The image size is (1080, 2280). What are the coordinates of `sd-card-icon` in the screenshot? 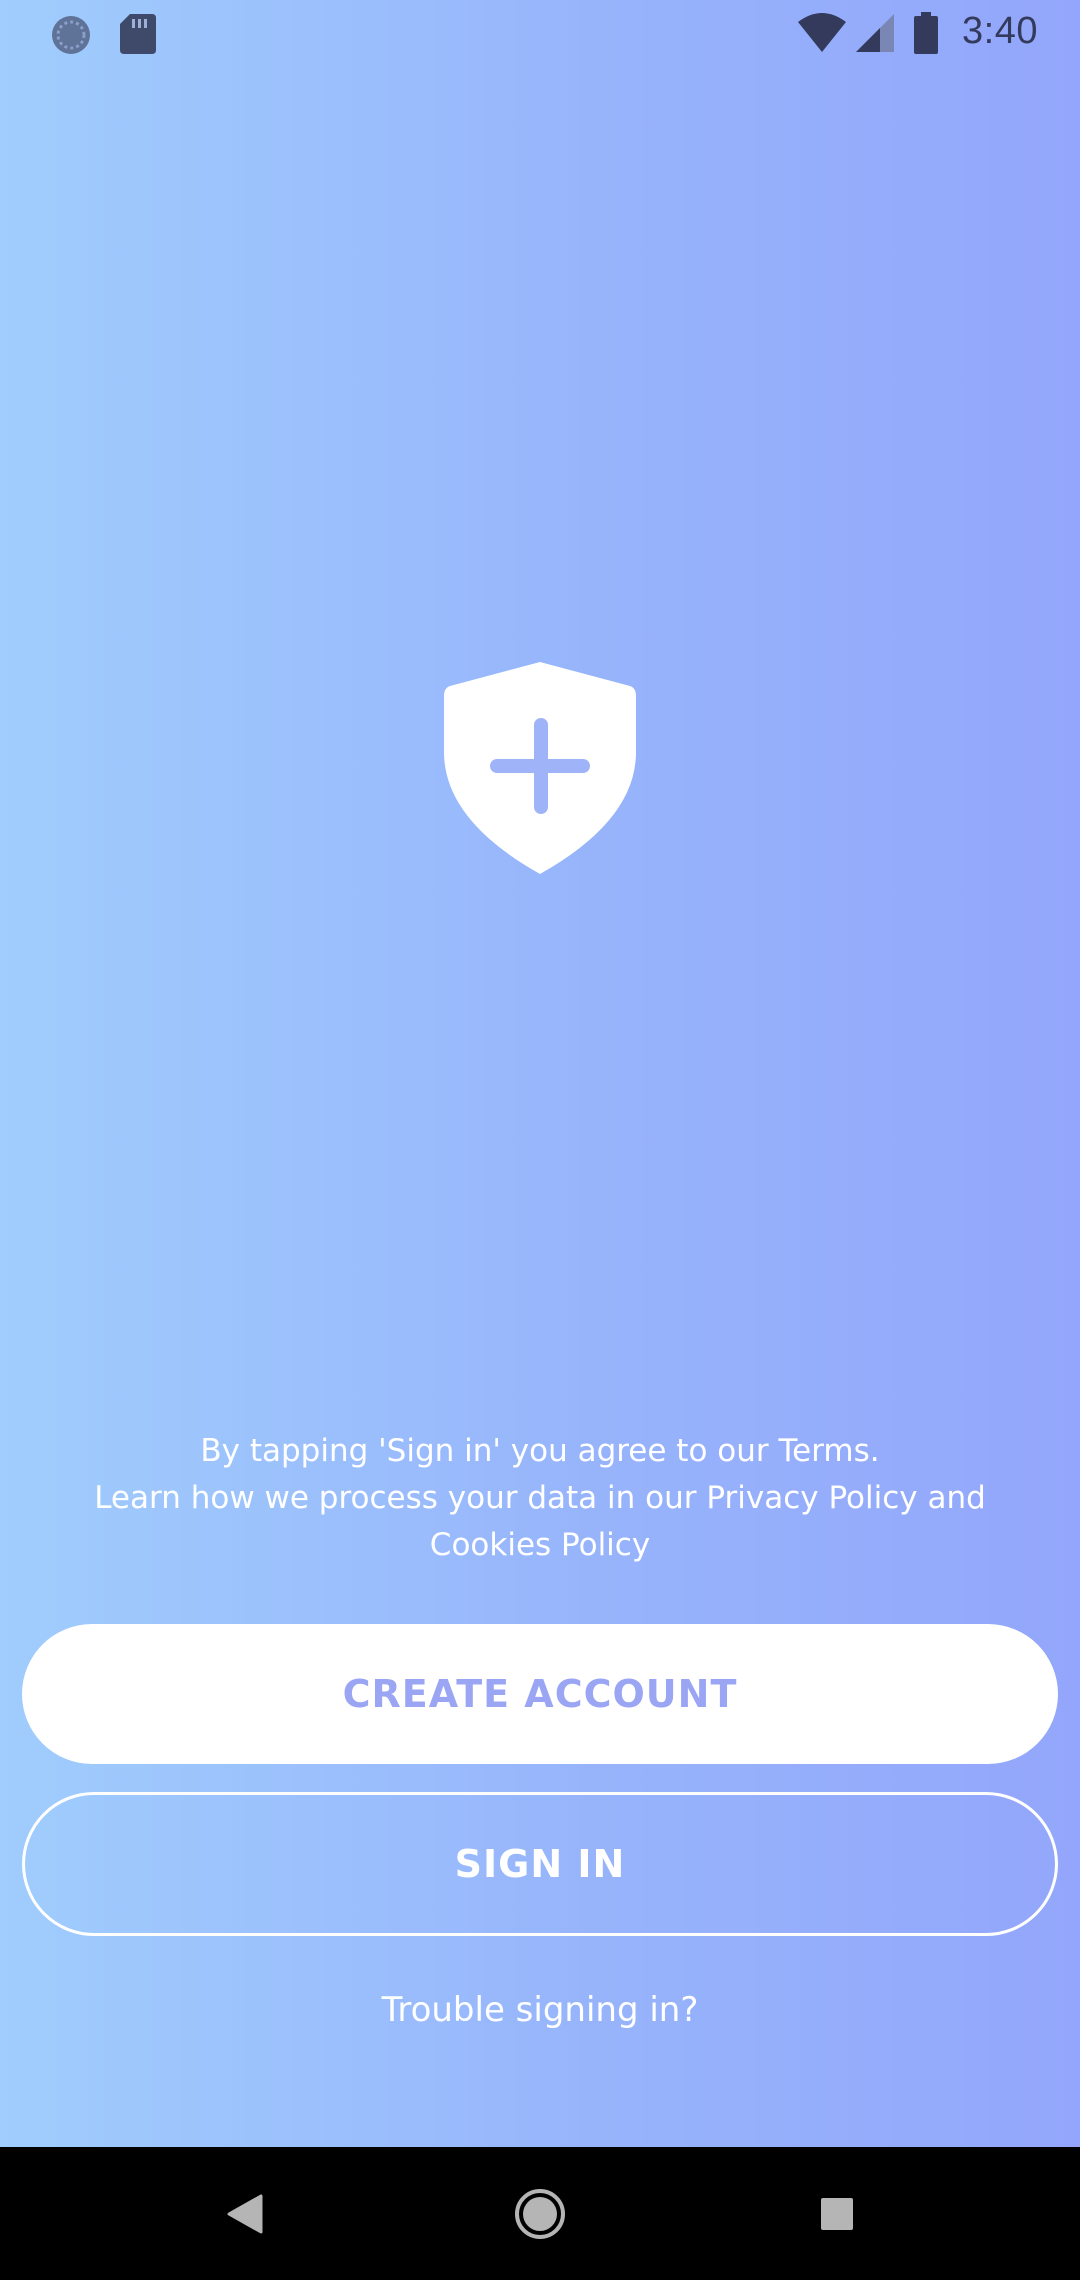 It's located at (138, 36).